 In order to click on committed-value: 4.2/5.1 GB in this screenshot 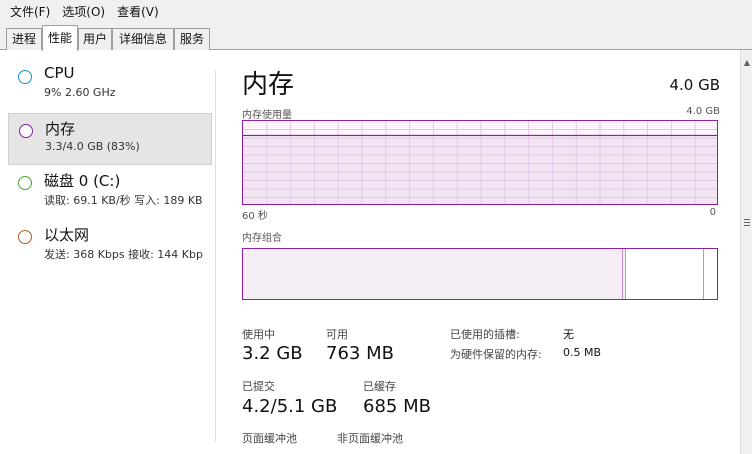, I will do `click(290, 406)`.